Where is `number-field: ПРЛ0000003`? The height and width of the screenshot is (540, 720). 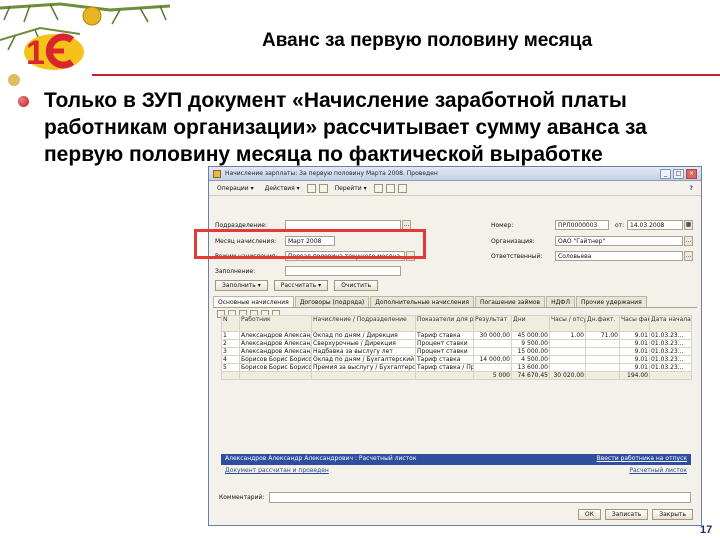
number-field: ПРЛ0000003 is located at coordinates (582, 225).